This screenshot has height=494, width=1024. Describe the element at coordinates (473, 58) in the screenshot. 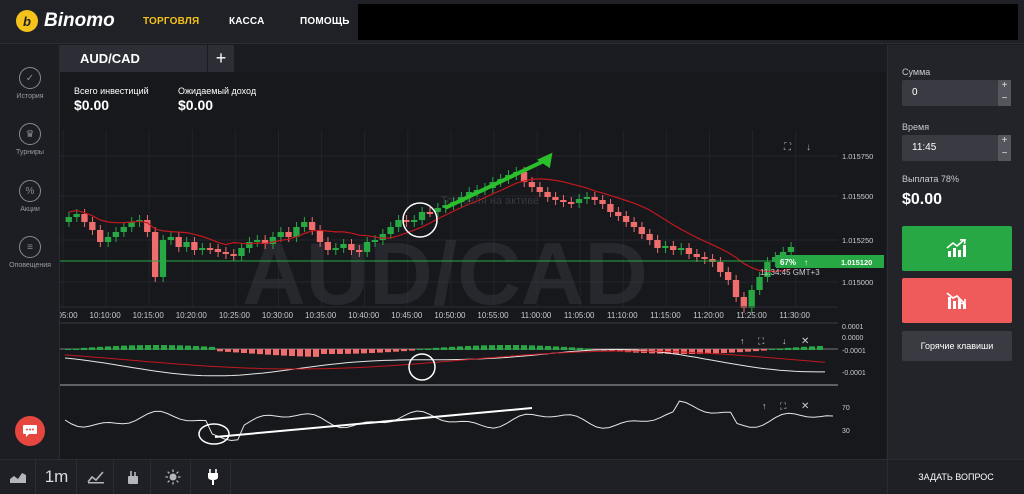

I see `asset-tab-bar: AUD/CAD +` at that location.